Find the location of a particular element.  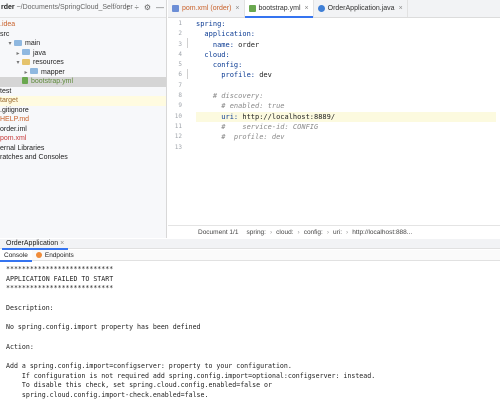

line-number: 10 is located at coordinates (178, 116).